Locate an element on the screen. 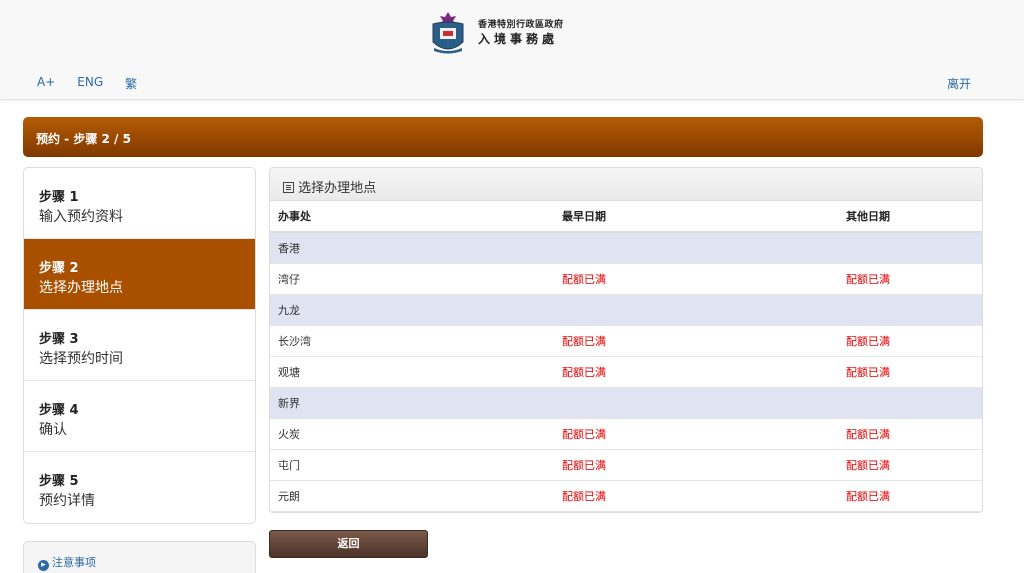 This screenshot has width=1024, height=573. table-row: 观塘 配额已满 配额已满 is located at coordinates (626, 372).